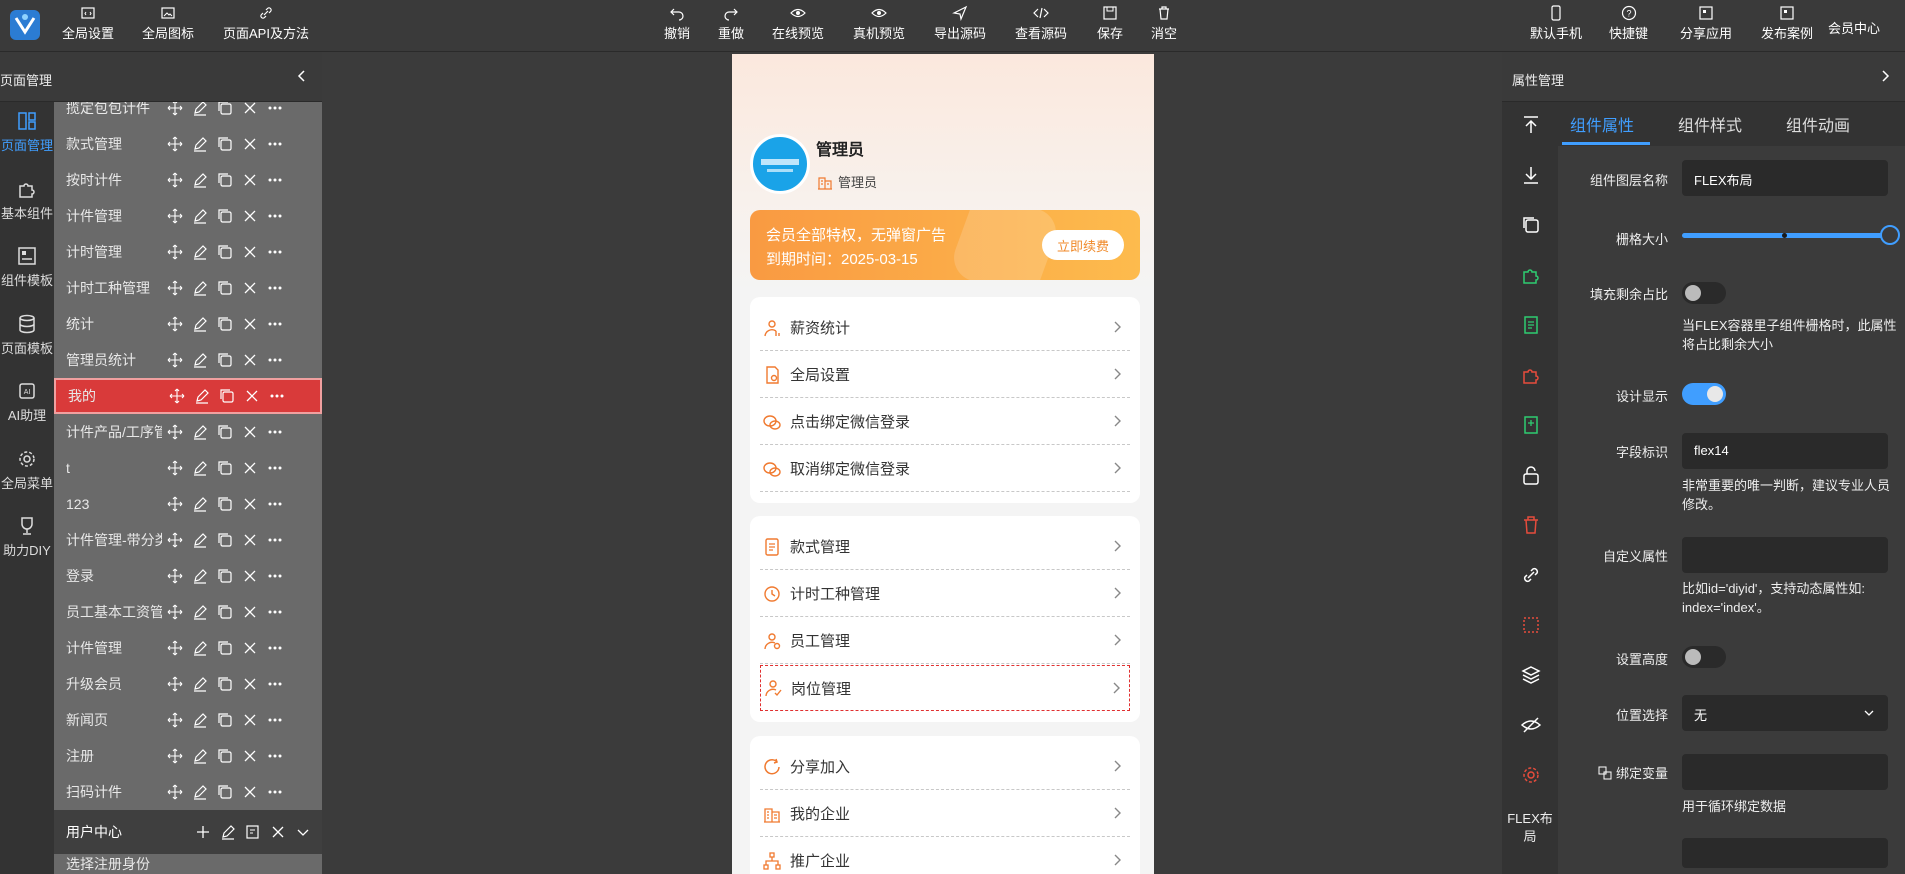 The width and height of the screenshot is (1905, 874). What do you see at coordinates (1531, 175) in the screenshot?
I see `move-bottom-icon` at bounding box center [1531, 175].